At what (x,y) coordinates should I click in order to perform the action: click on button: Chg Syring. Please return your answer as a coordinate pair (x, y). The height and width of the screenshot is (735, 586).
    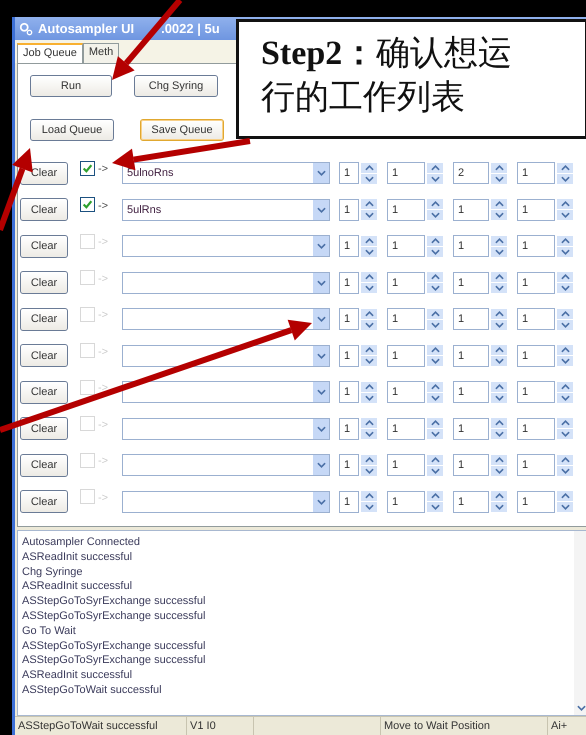
    Looking at the image, I should click on (176, 86).